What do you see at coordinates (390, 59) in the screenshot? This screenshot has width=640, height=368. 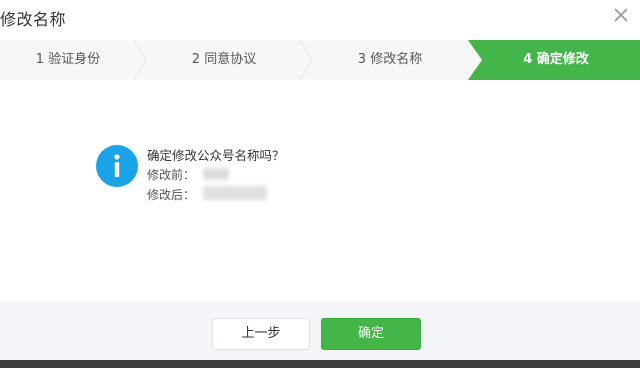 I see `step-3: 3 修改名称` at bounding box center [390, 59].